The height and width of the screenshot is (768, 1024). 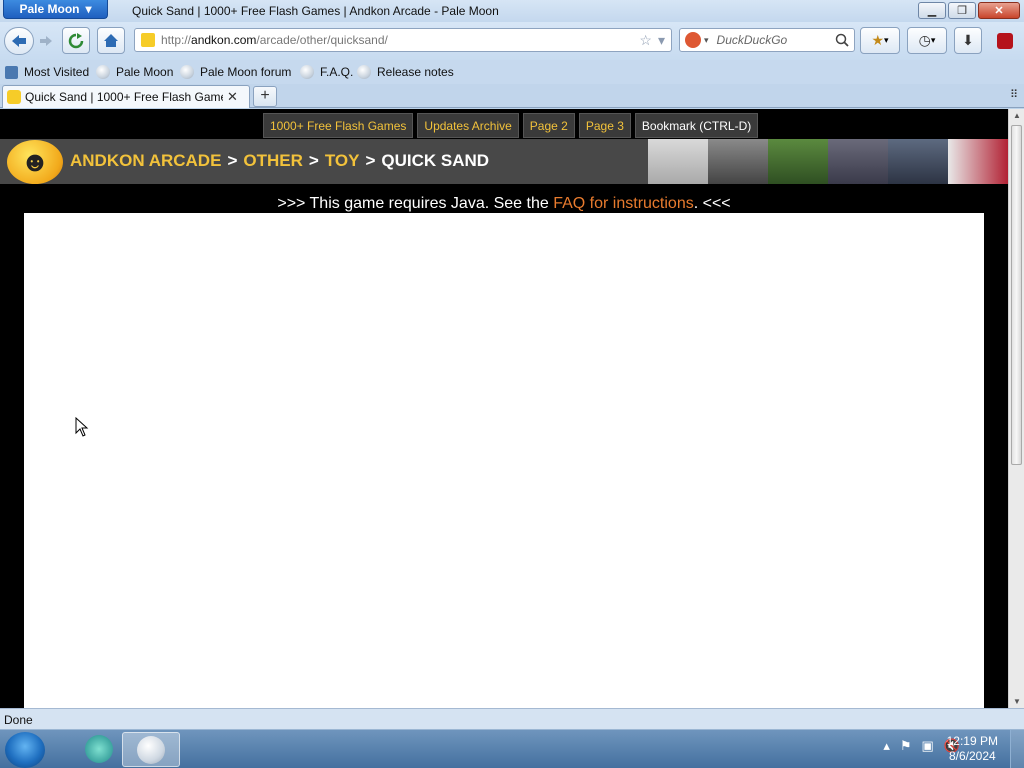 I want to click on status-bar: Done, so click(x=512, y=718).